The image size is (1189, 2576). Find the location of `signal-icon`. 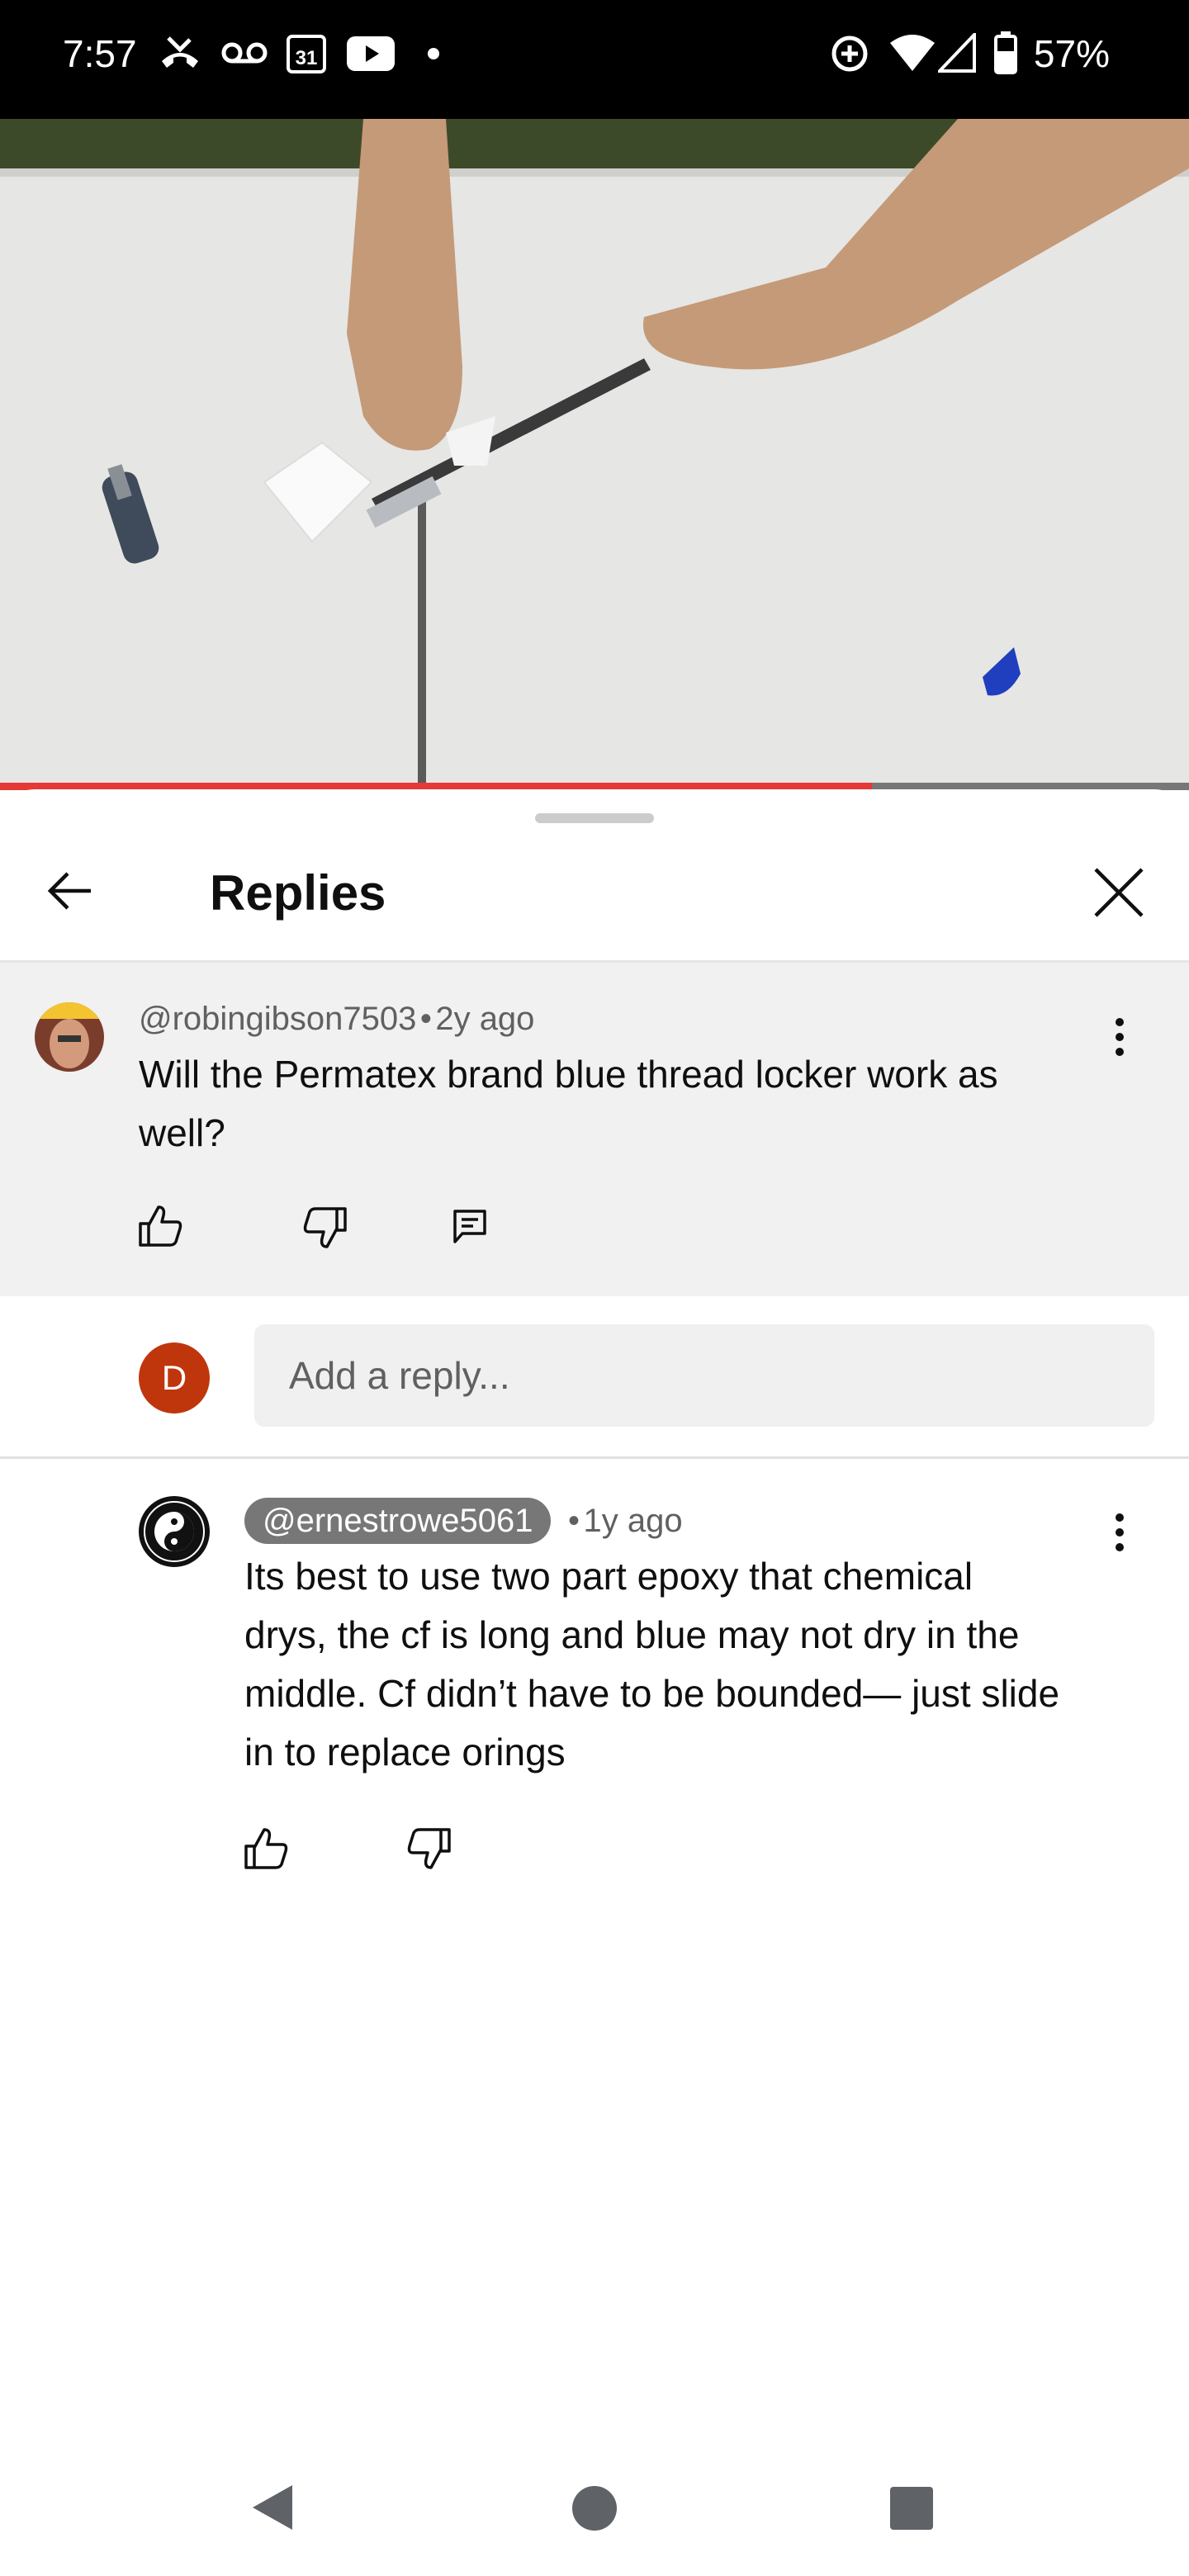

signal-icon is located at coordinates (957, 53).